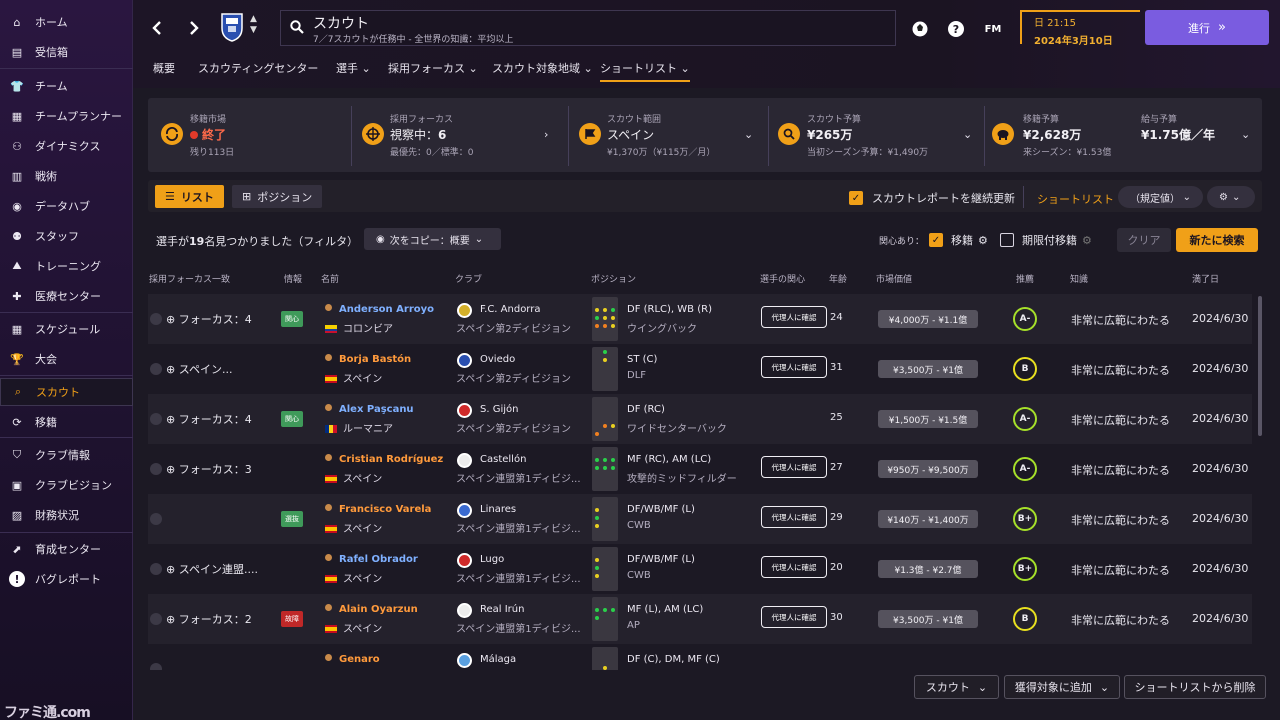  Describe the element at coordinates (545, 309) in the screenshot. I see `club-name-link: F.C. Andorra` at that location.